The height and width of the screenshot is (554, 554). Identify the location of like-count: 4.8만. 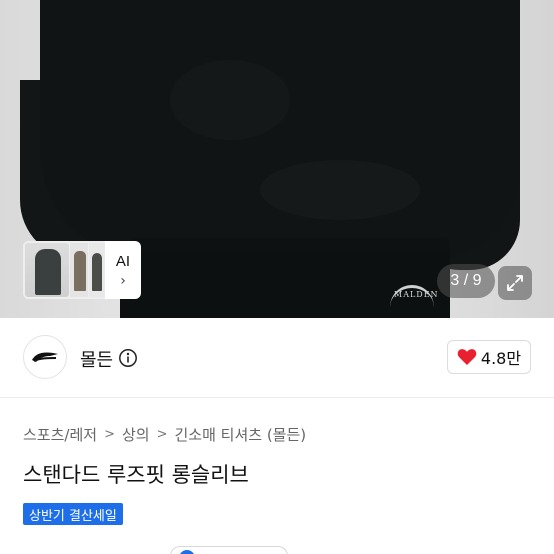
(501, 358).